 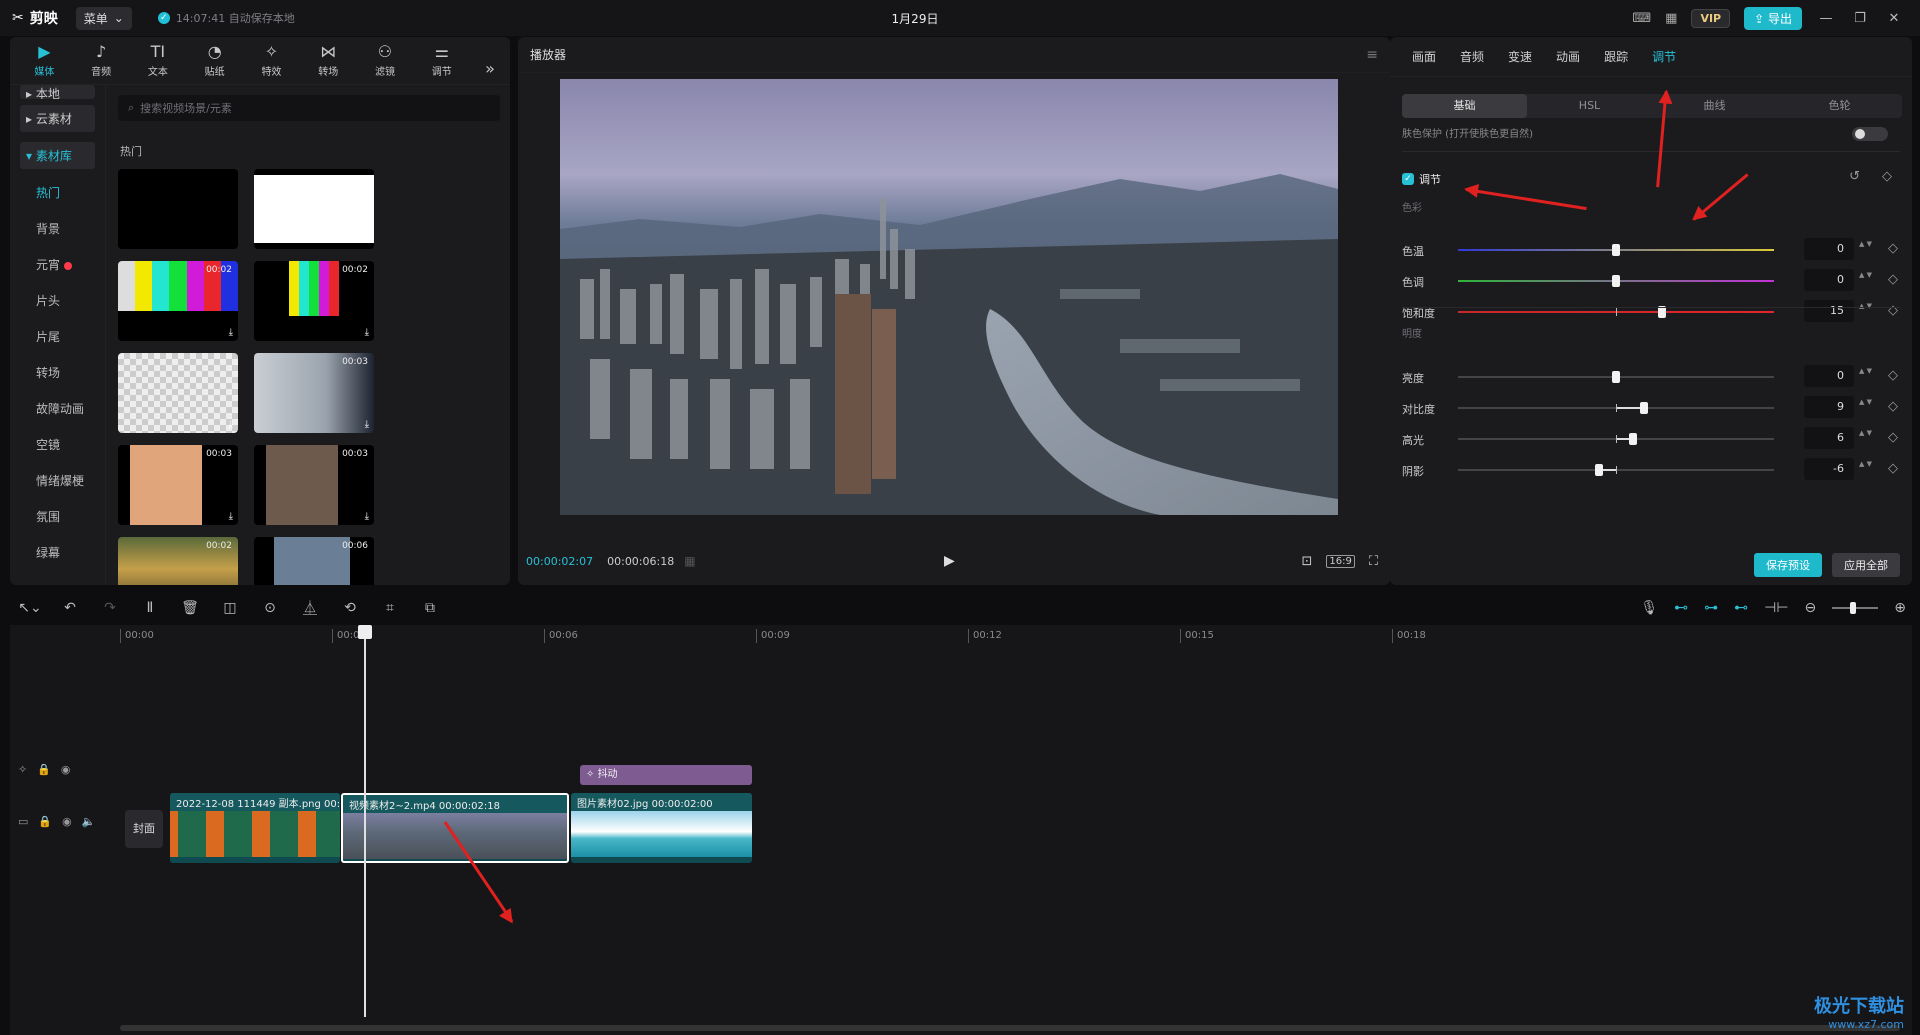 What do you see at coordinates (1373, 561) in the screenshot?
I see `fullscreen-icon: ⛶` at bounding box center [1373, 561].